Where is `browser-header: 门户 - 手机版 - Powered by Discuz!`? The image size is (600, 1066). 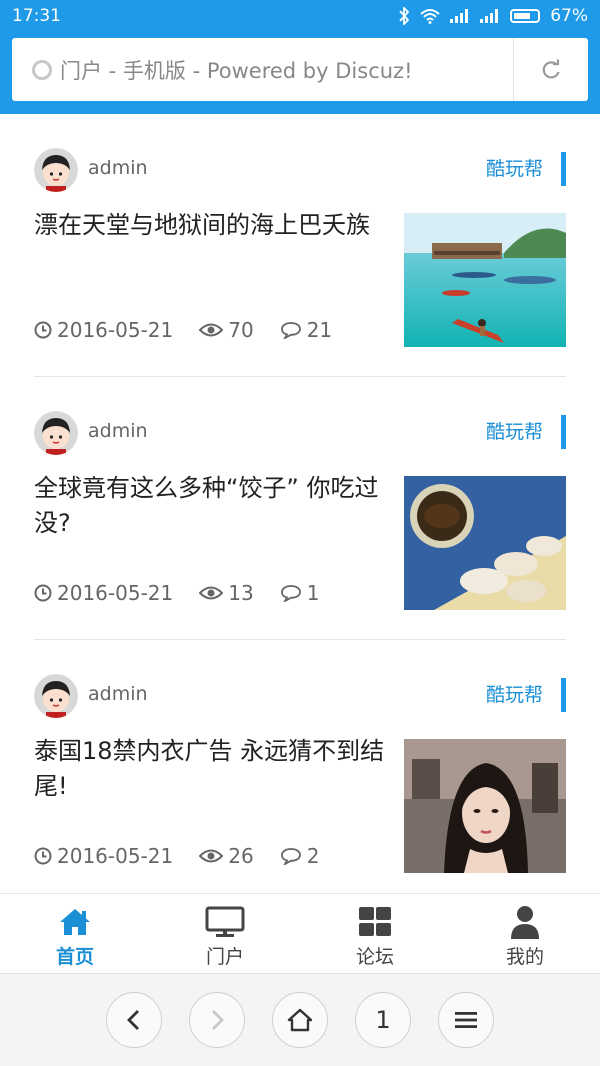 browser-header: 门户 - 手机版 - Powered by Discuz! is located at coordinates (300, 73).